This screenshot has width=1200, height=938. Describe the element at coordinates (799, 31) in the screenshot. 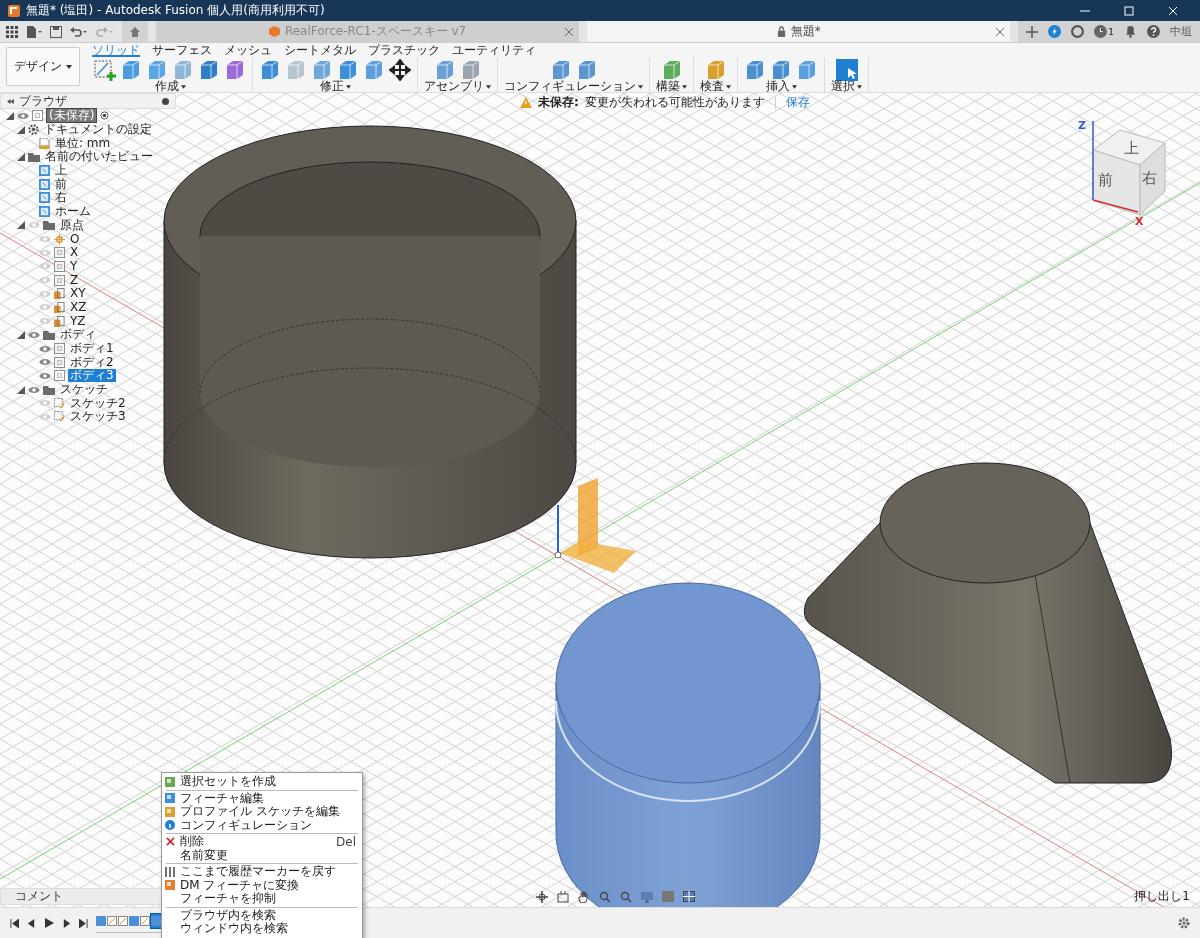

I see `document-tab: 無題*` at that location.